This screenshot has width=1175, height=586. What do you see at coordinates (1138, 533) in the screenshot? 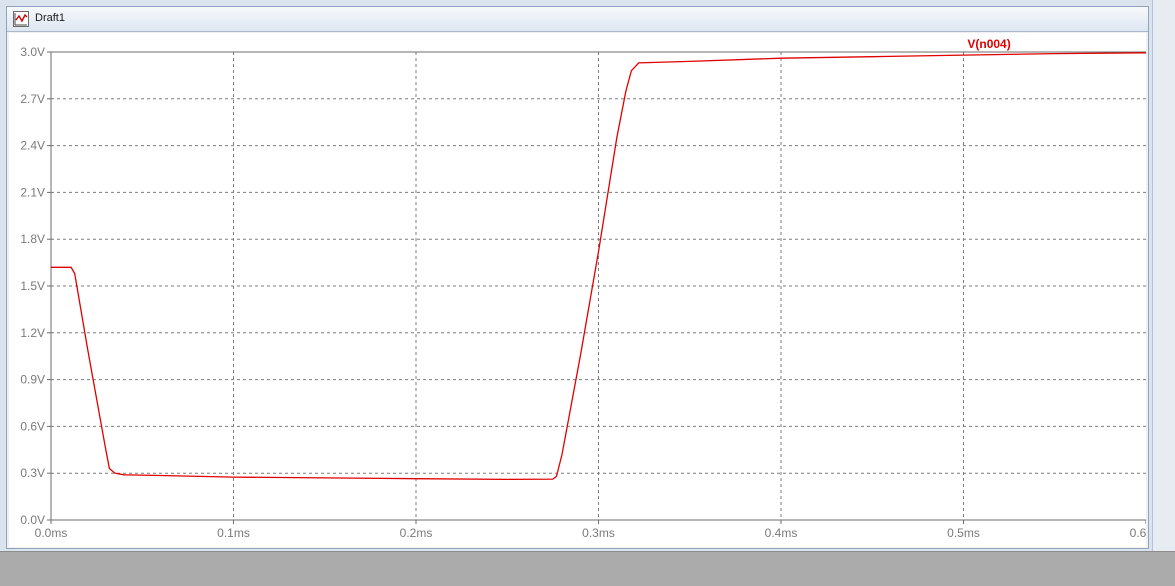
I see `x-tick-label: 0.6ms` at bounding box center [1138, 533].